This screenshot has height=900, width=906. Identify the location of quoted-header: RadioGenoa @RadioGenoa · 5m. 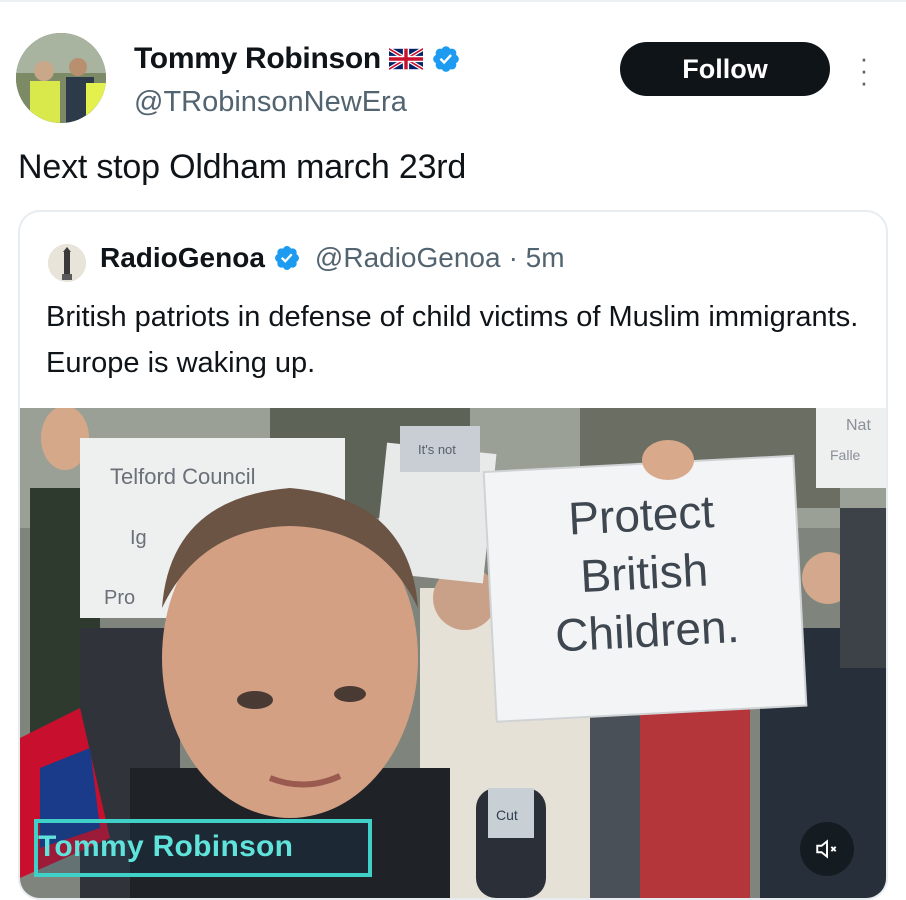
(332, 258).